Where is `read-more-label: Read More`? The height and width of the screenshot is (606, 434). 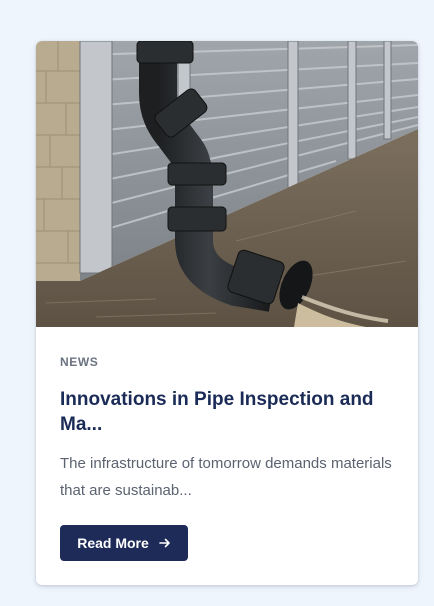
read-more-label: Read More is located at coordinates (113, 543).